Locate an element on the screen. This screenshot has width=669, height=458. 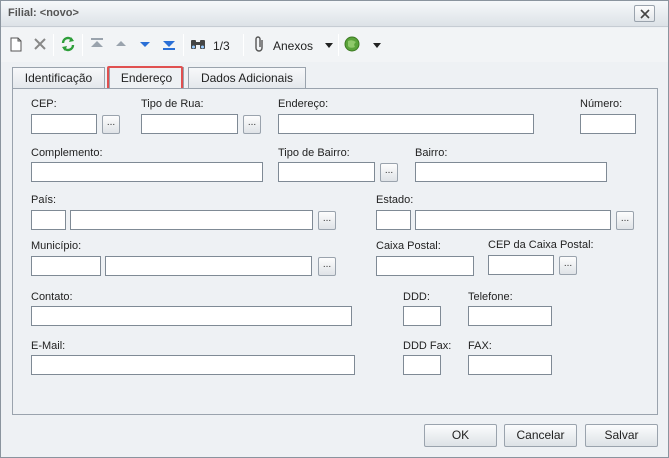
ddd-label: DDD: is located at coordinates (416, 297).